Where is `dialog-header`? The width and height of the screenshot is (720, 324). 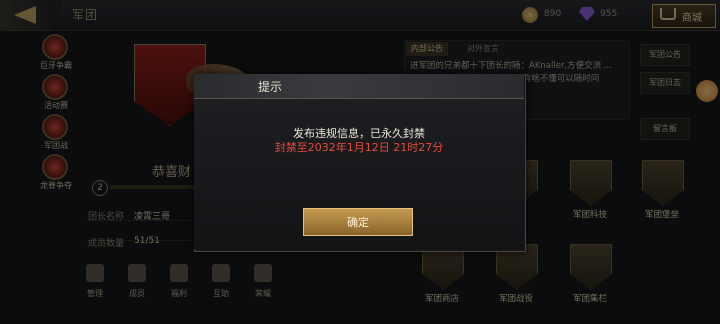 dialog-header is located at coordinates (359, 86).